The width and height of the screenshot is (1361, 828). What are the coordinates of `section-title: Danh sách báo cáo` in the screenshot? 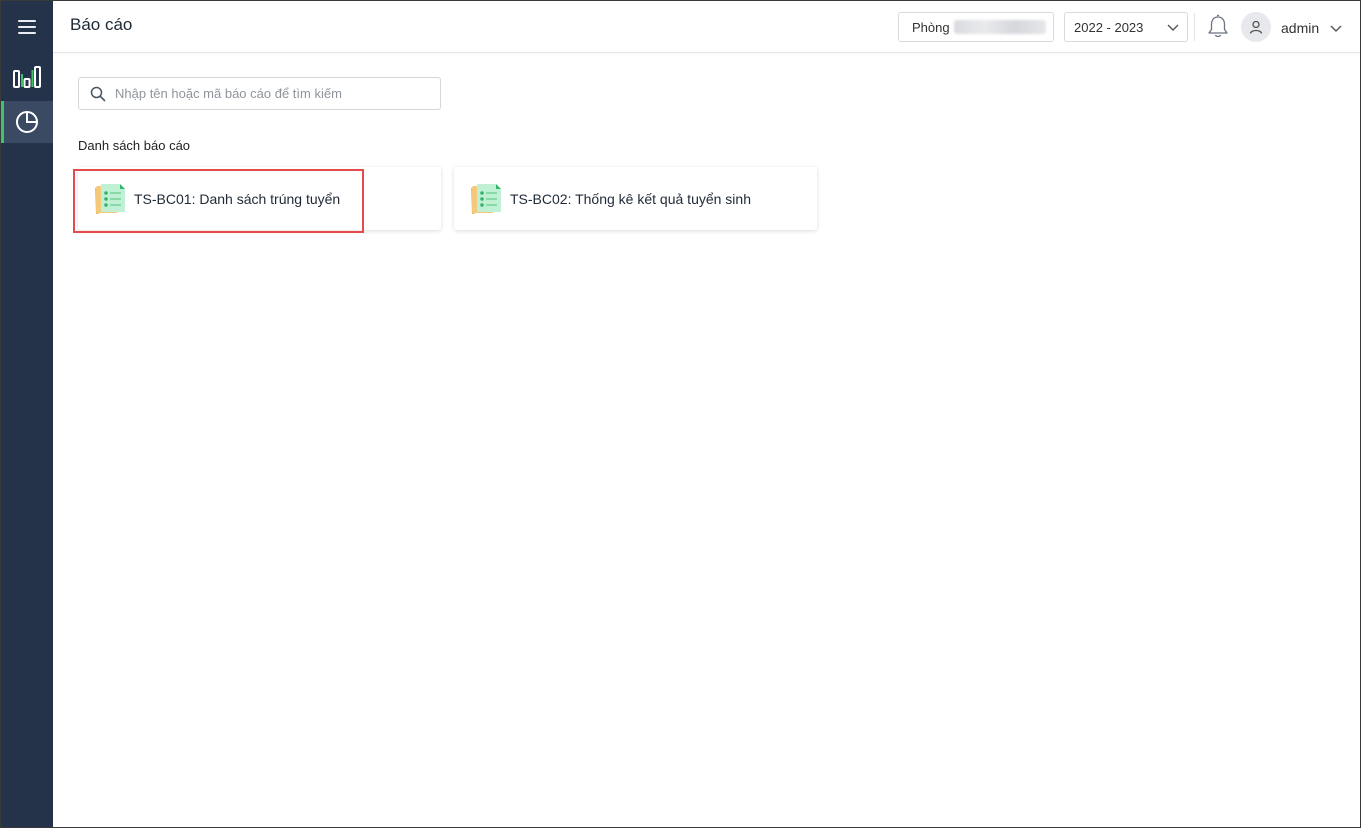 It's located at (134, 145).